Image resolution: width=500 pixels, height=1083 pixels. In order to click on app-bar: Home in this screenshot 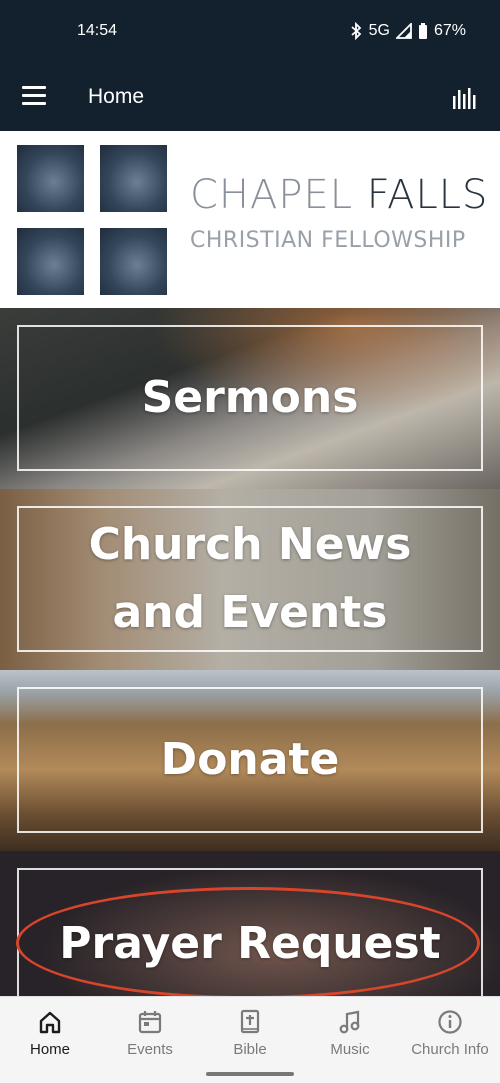, I will do `click(250, 98)`.